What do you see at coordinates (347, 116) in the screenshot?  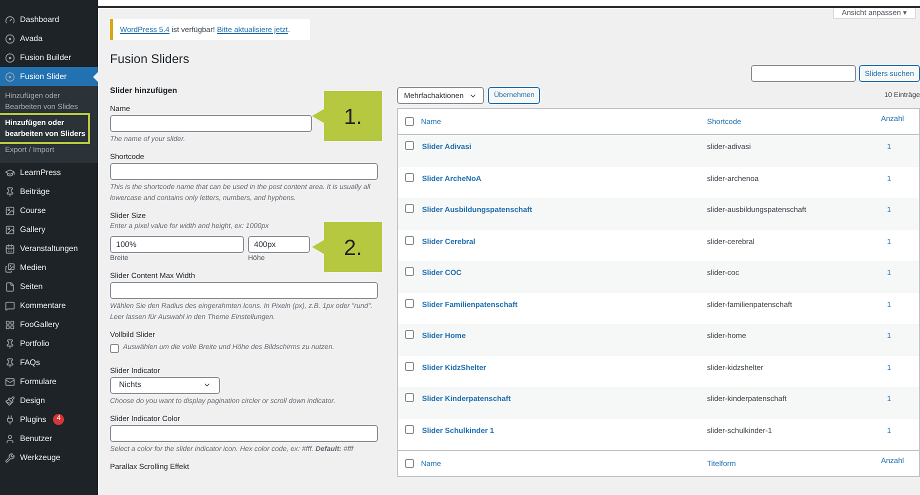 I see `callout-label: 1.` at bounding box center [347, 116].